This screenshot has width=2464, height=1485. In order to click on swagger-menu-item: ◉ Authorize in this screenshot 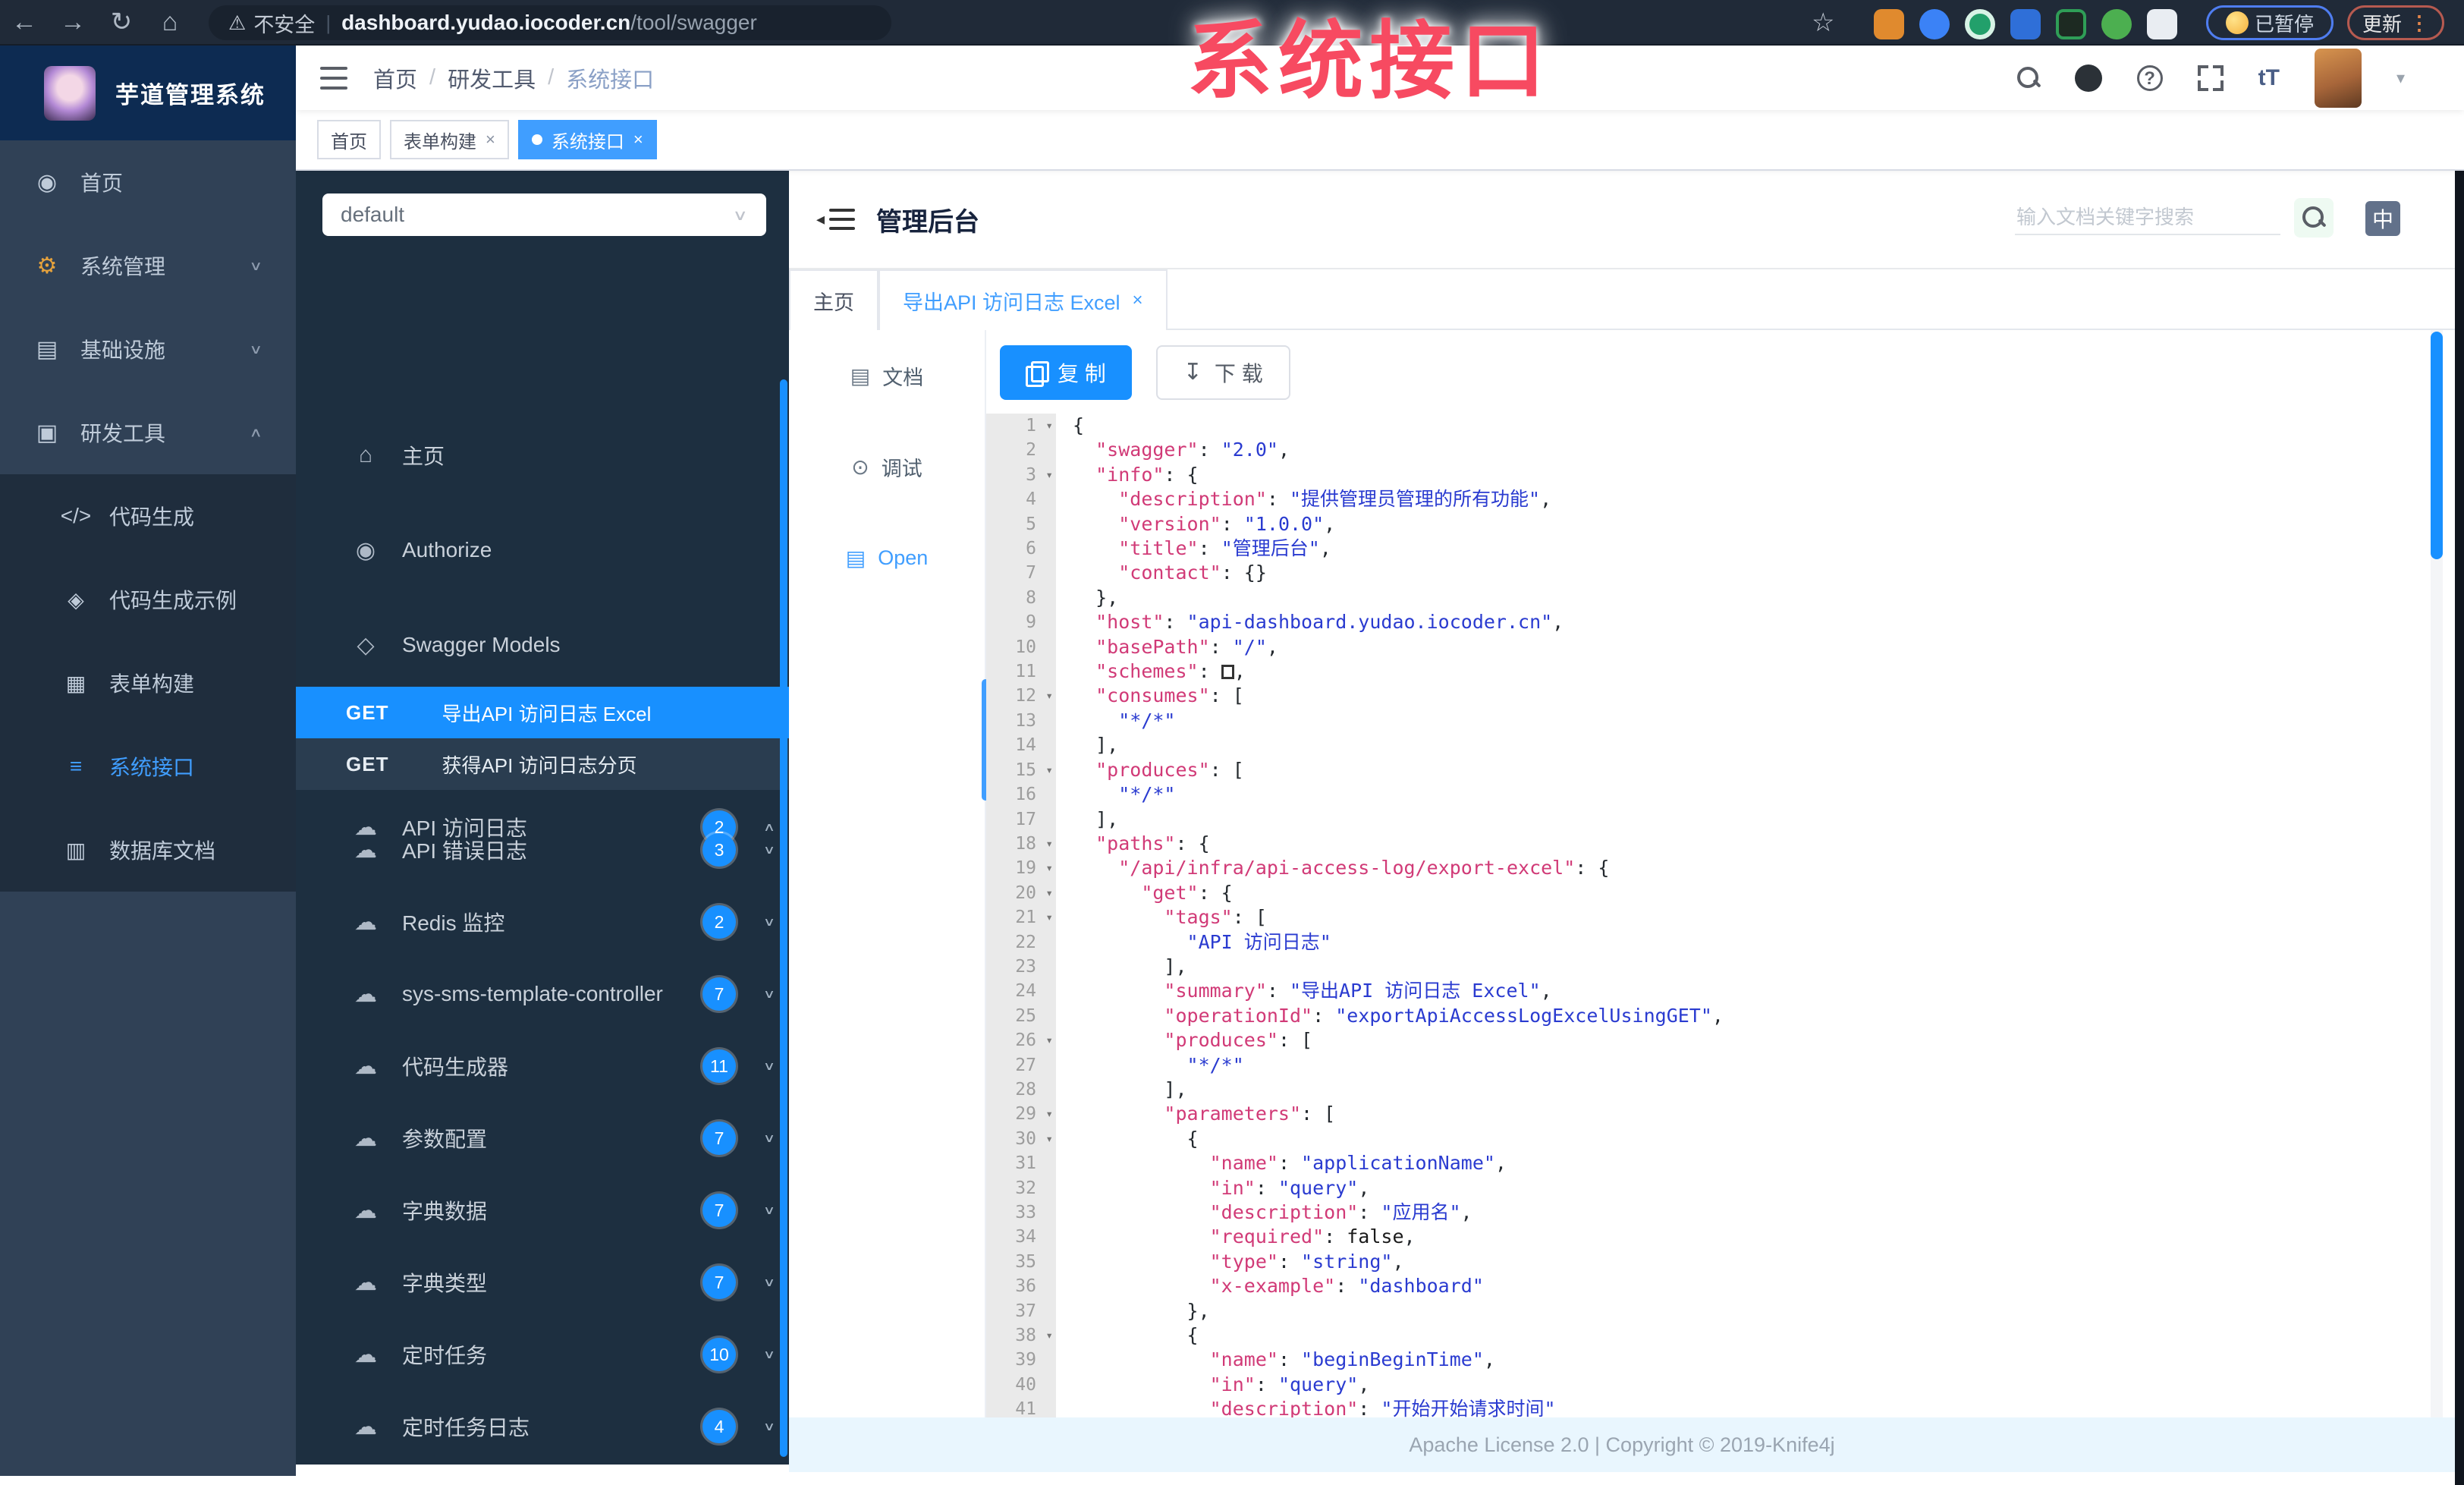, I will do `click(542, 550)`.